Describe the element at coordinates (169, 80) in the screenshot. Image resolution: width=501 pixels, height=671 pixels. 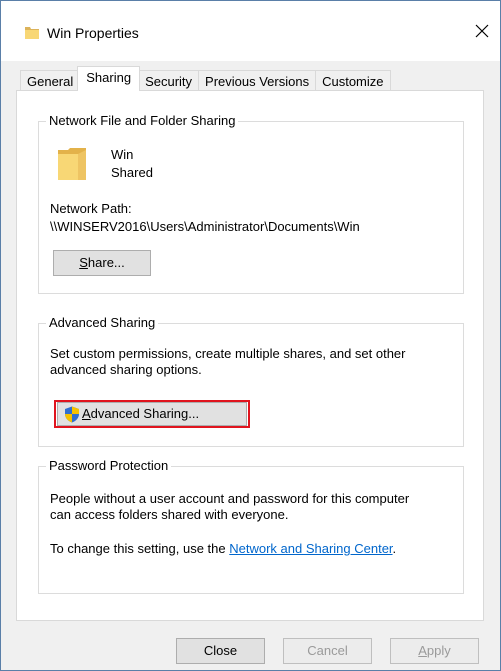
I see `tab-security: Security` at that location.